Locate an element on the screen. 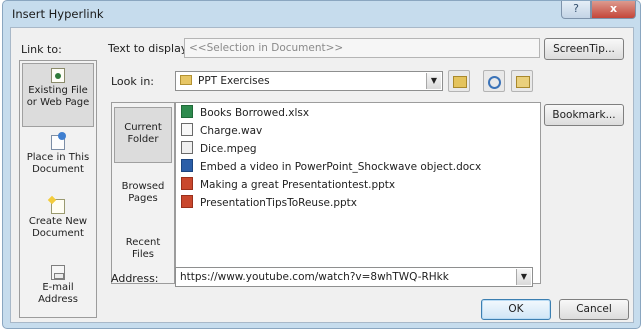 Image resolution: width=643 pixels, height=331 pixels. list-item: Books Borrowed.xlsx is located at coordinates (358, 113).